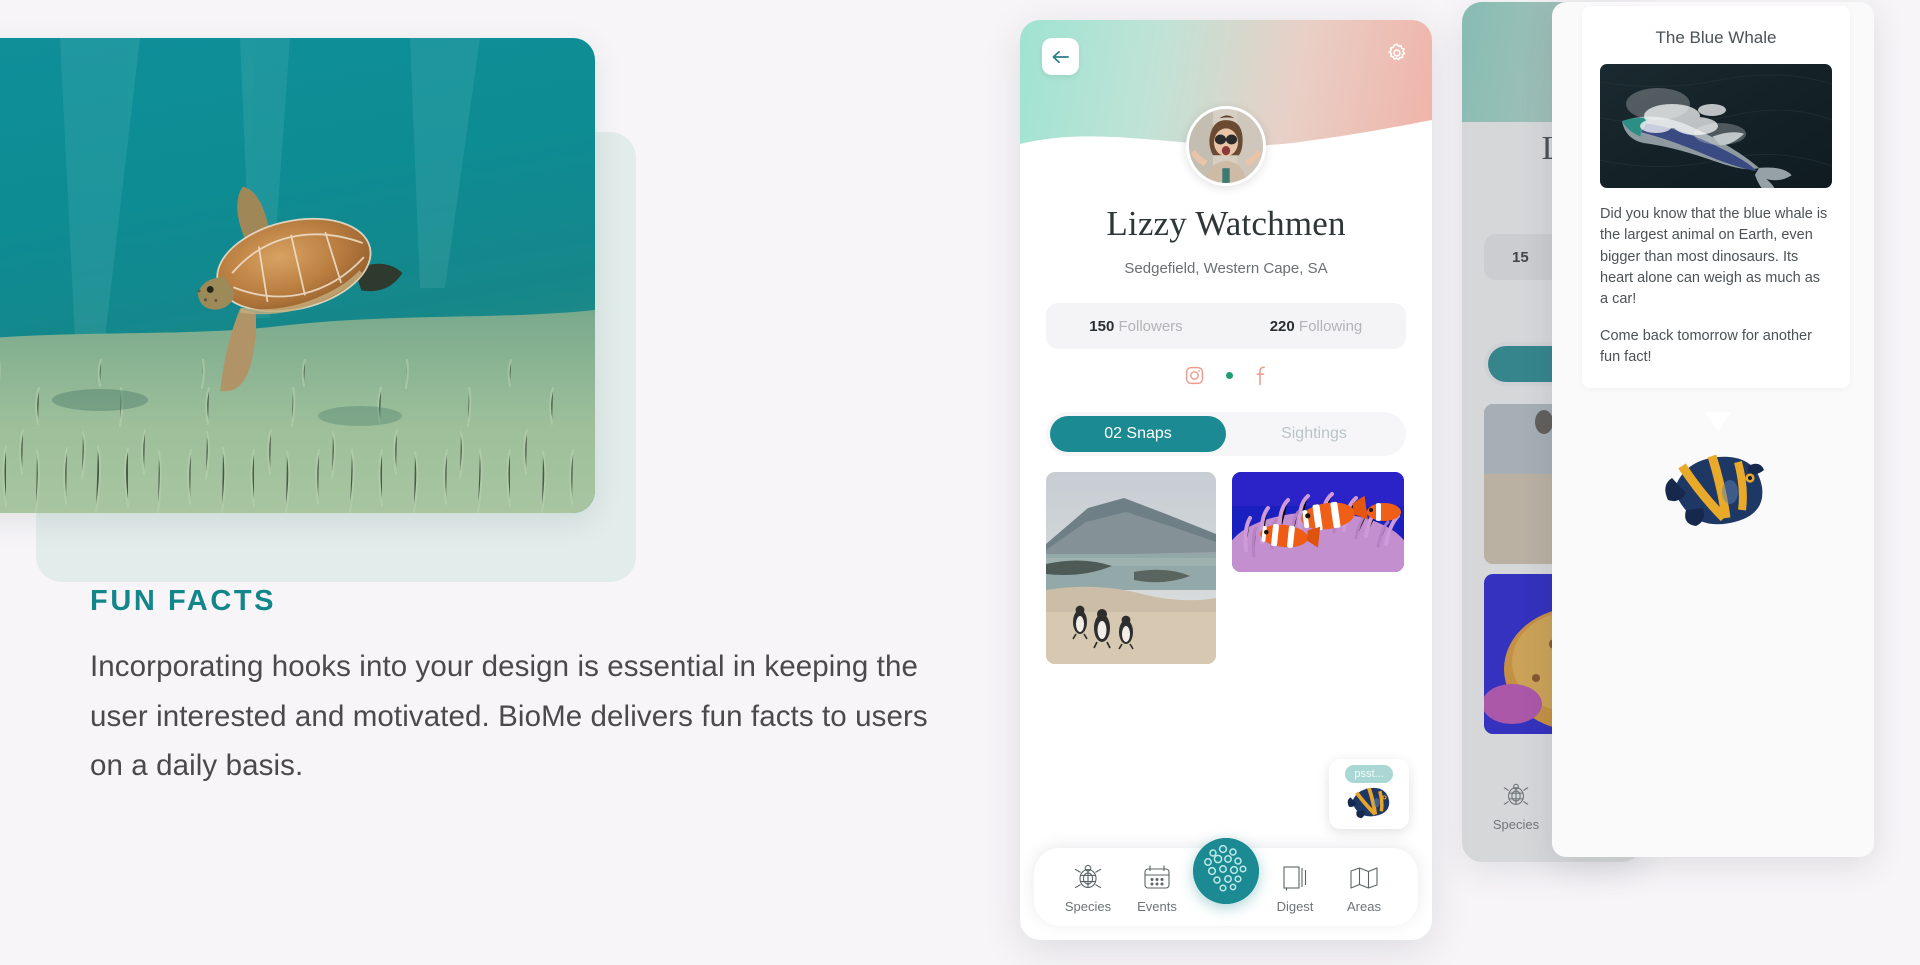 This screenshot has height=965, width=1920. What do you see at coordinates (1088, 878) in the screenshot?
I see `turtle-icon` at bounding box center [1088, 878].